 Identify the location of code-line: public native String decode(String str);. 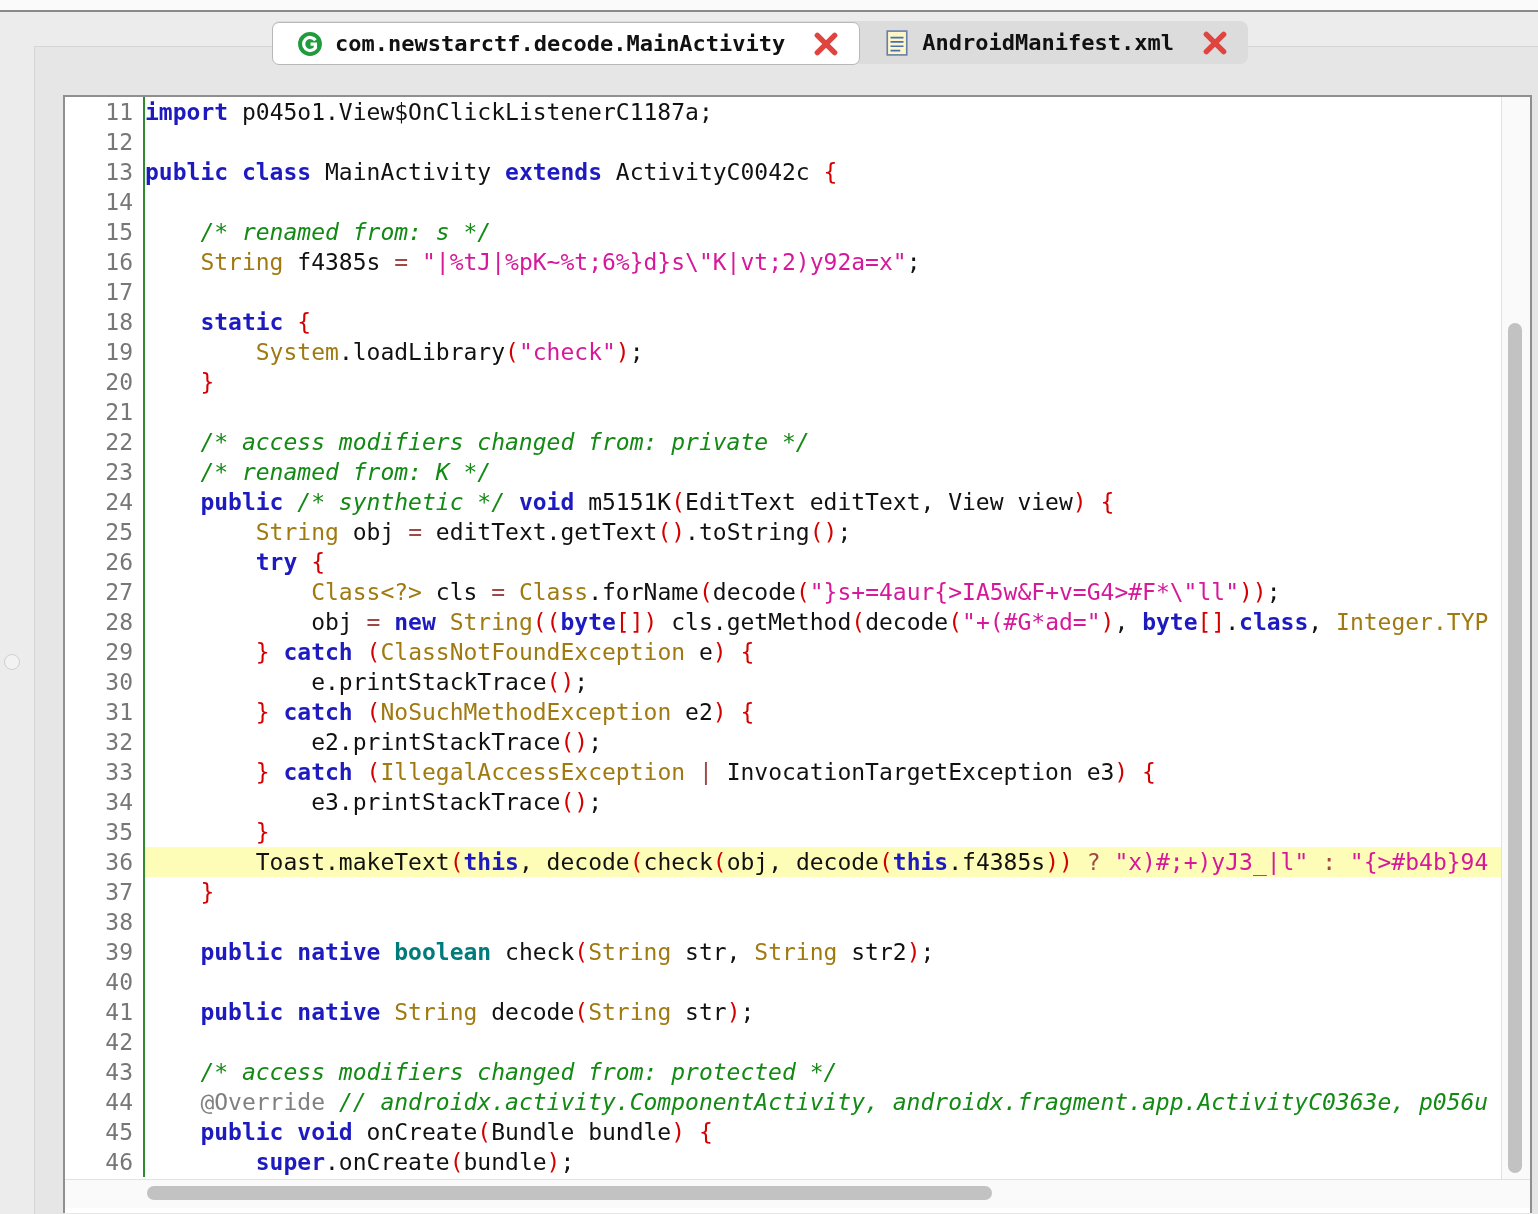
(477, 1012).